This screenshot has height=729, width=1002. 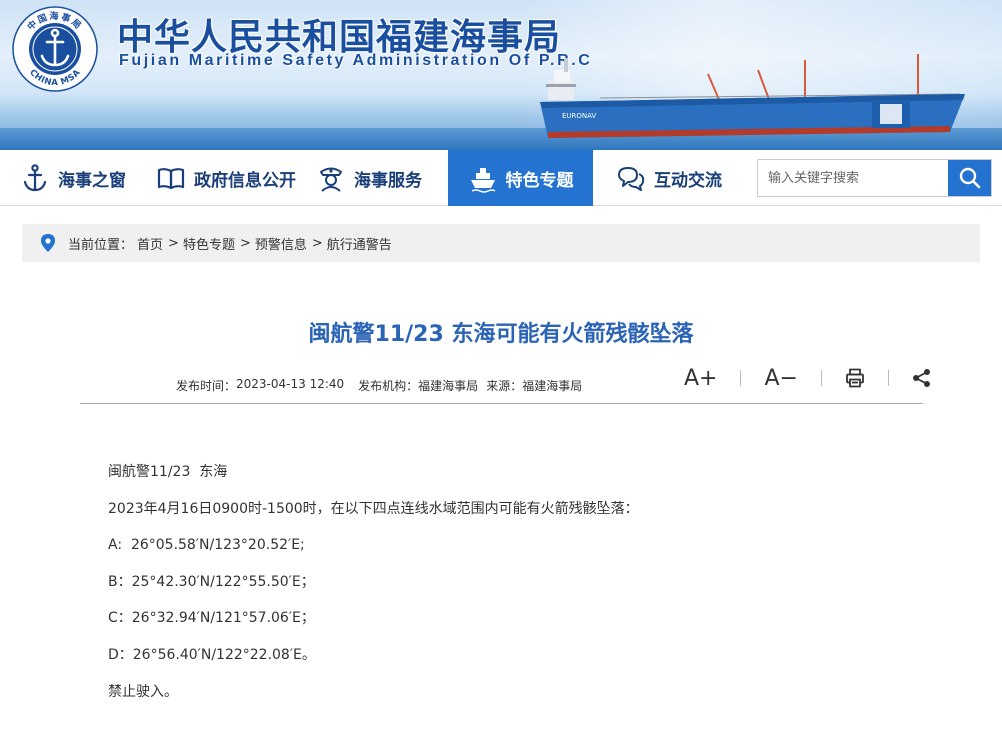 What do you see at coordinates (579, 116) in the screenshot?
I see `ship-name-label: EURONAV` at bounding box center [579, 116].